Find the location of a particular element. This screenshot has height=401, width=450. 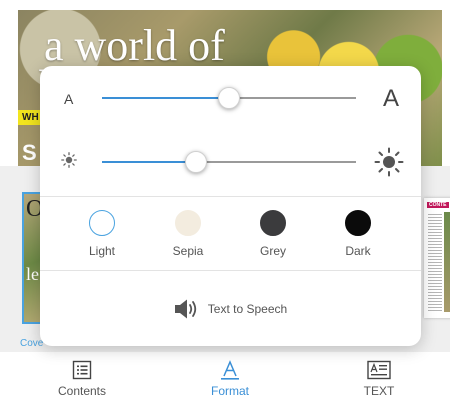

thumbnail-headline: le is located at coordinates (32, 274).